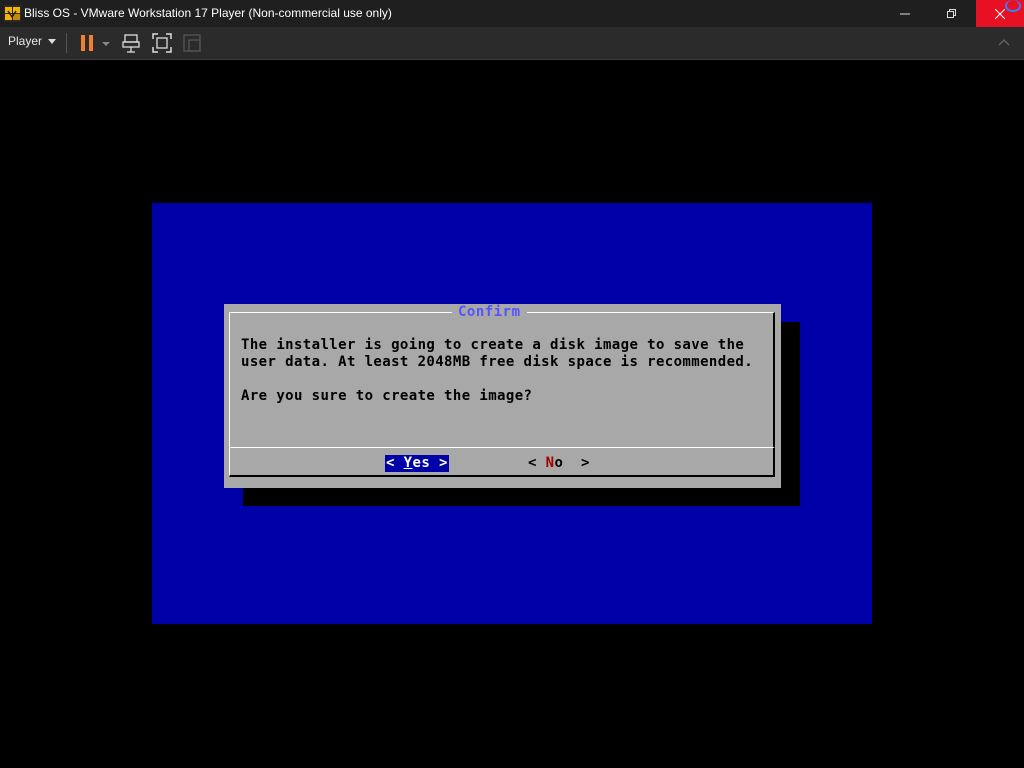 This screenshot has height=768, width=1024. I want to click on minimize-button, so click(905, 13).